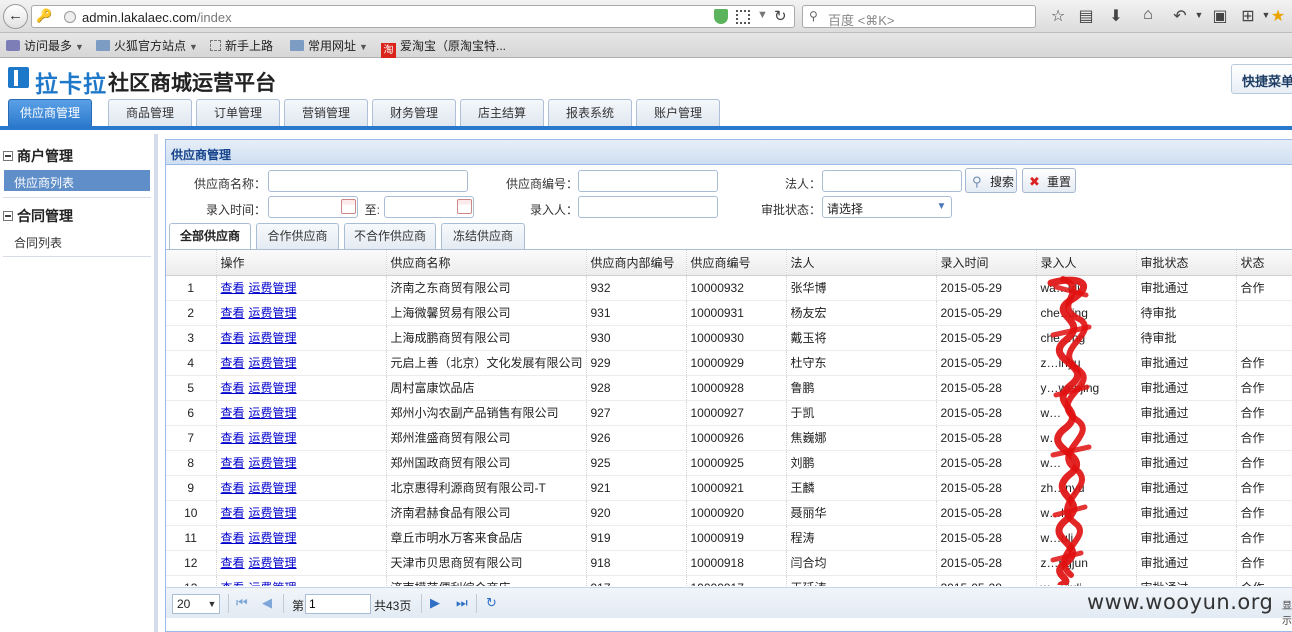  I want to click on first-page-icon: ⏮, so click(242, 603).